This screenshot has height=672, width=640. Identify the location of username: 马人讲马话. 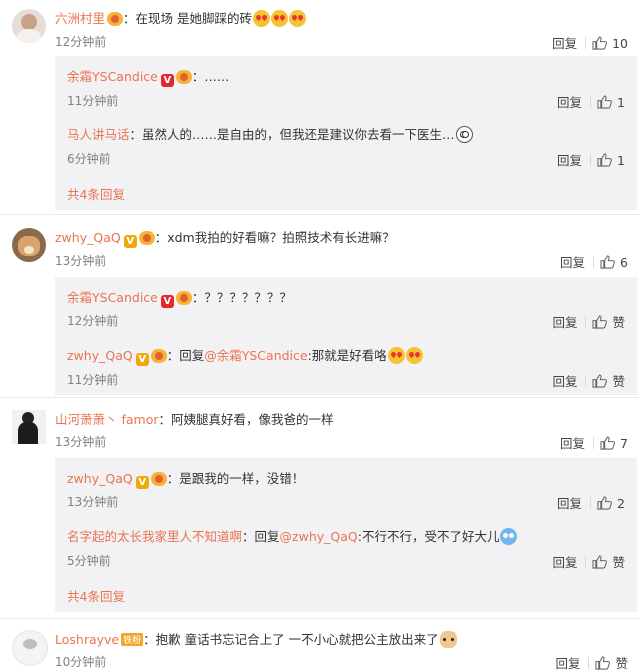
(98, 134).